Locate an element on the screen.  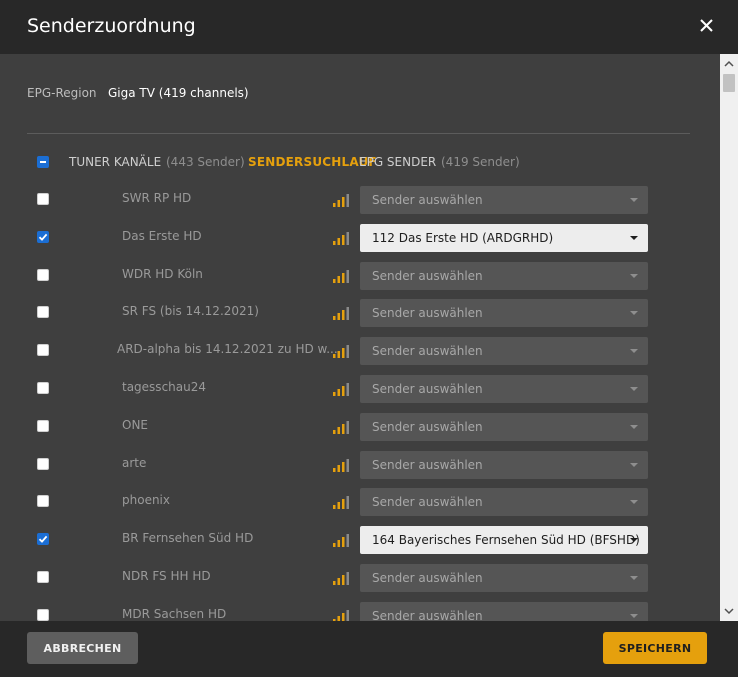
channel-scan-link: SENDERSUCHLAUF is located at coordinates (312, 162).